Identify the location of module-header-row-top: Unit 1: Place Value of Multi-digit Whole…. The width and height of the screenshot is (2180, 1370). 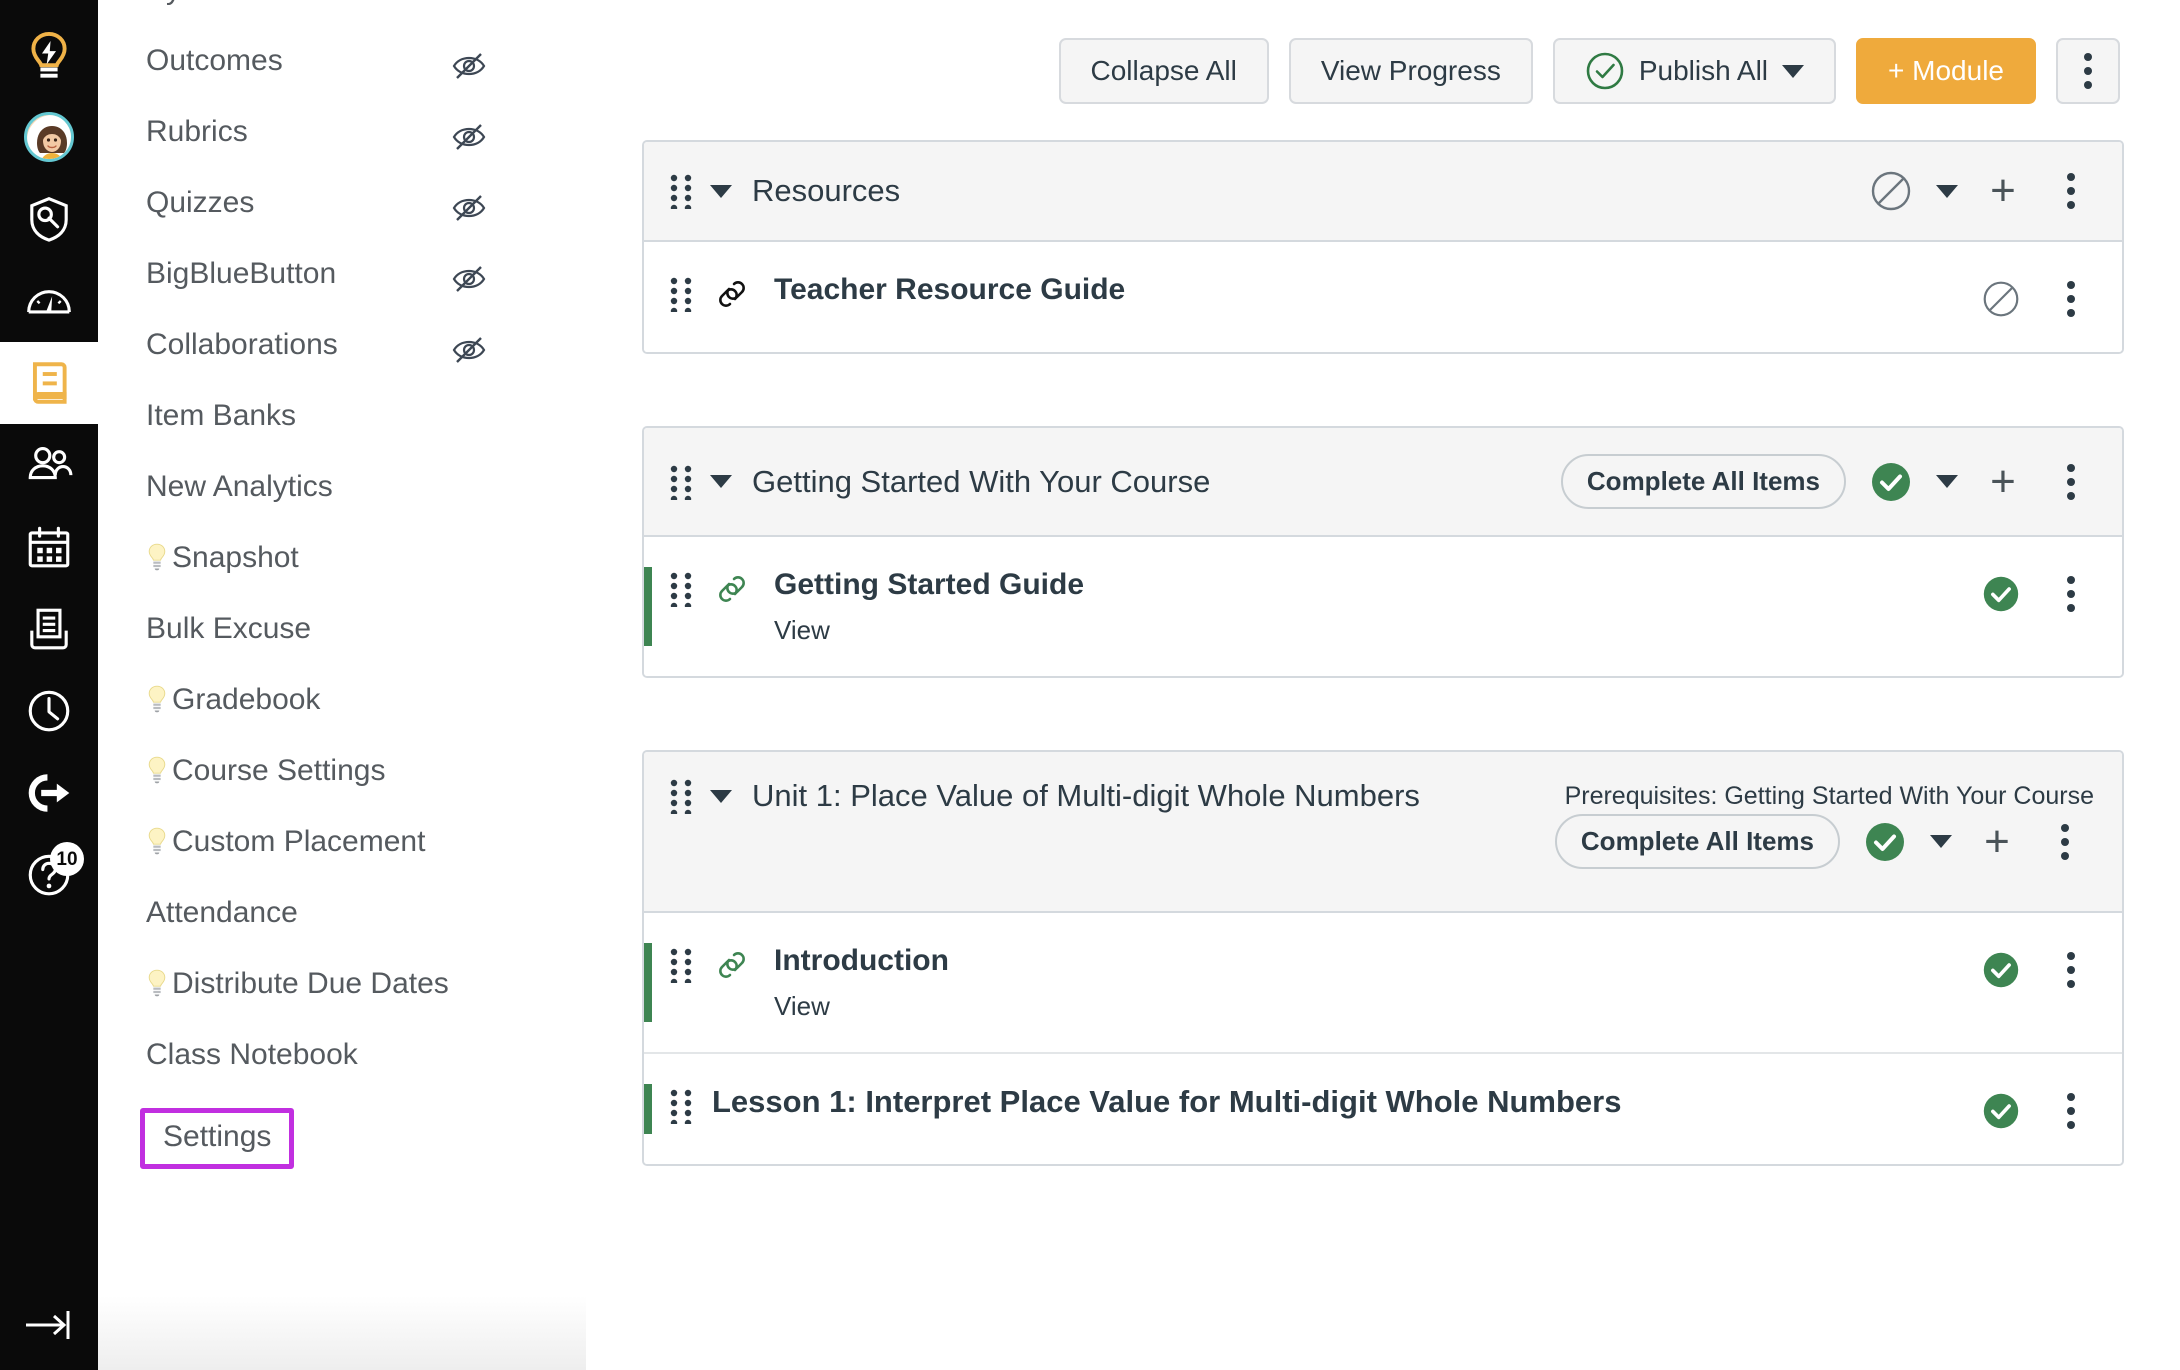
(1381, 797).